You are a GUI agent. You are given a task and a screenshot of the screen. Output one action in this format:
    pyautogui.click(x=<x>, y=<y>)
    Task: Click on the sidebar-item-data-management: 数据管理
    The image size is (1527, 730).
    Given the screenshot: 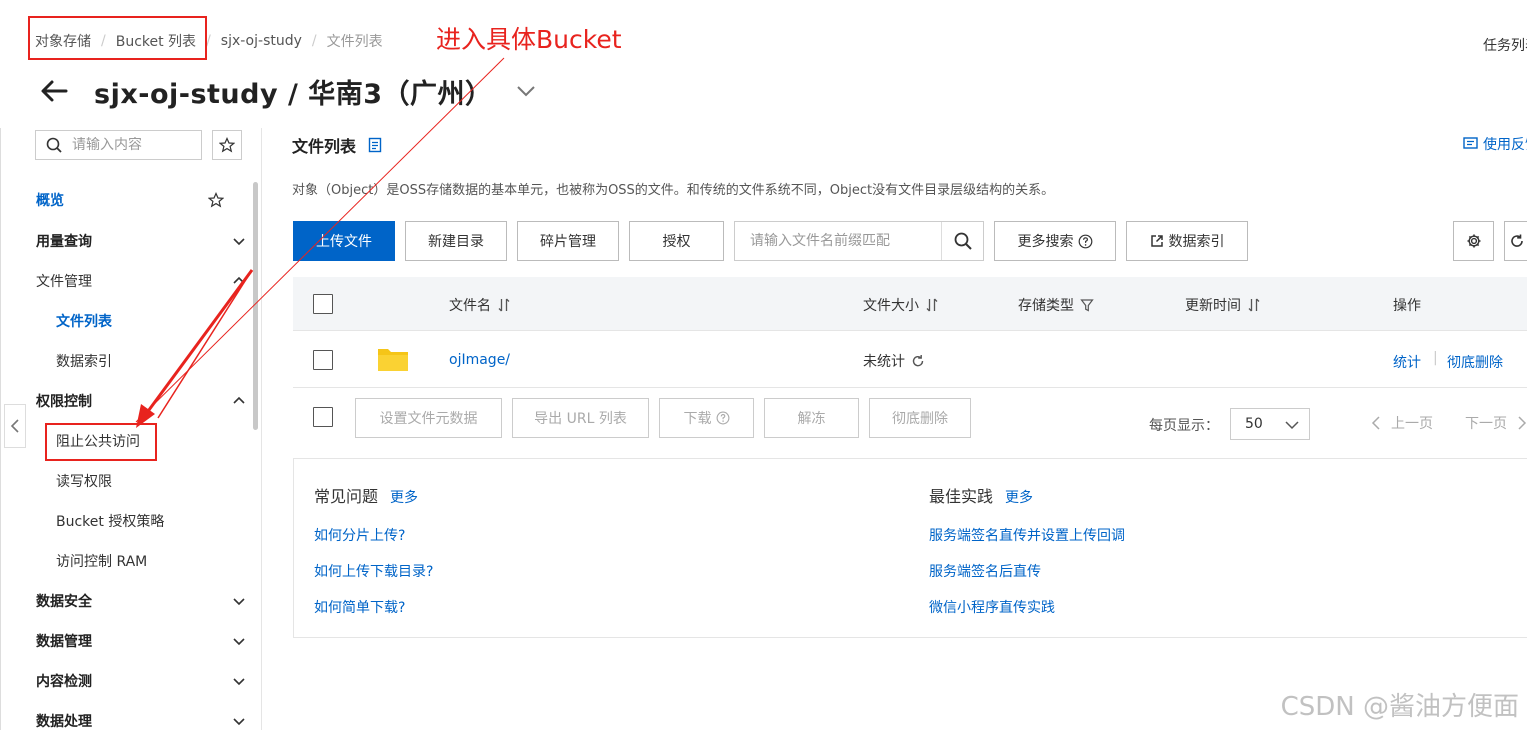 What is the action you would take?
    pyautogui.click(x=129, y=641)
    